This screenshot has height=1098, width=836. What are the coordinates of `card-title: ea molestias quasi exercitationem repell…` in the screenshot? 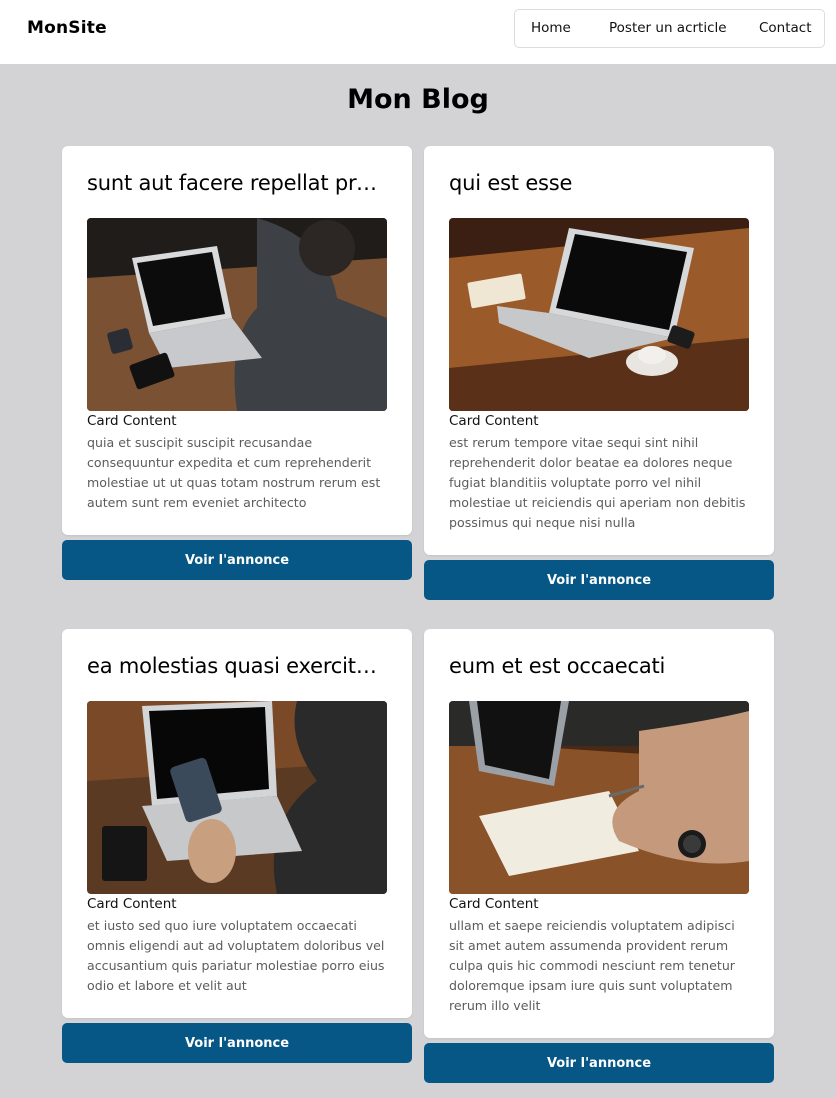 It's located at (237, 666).